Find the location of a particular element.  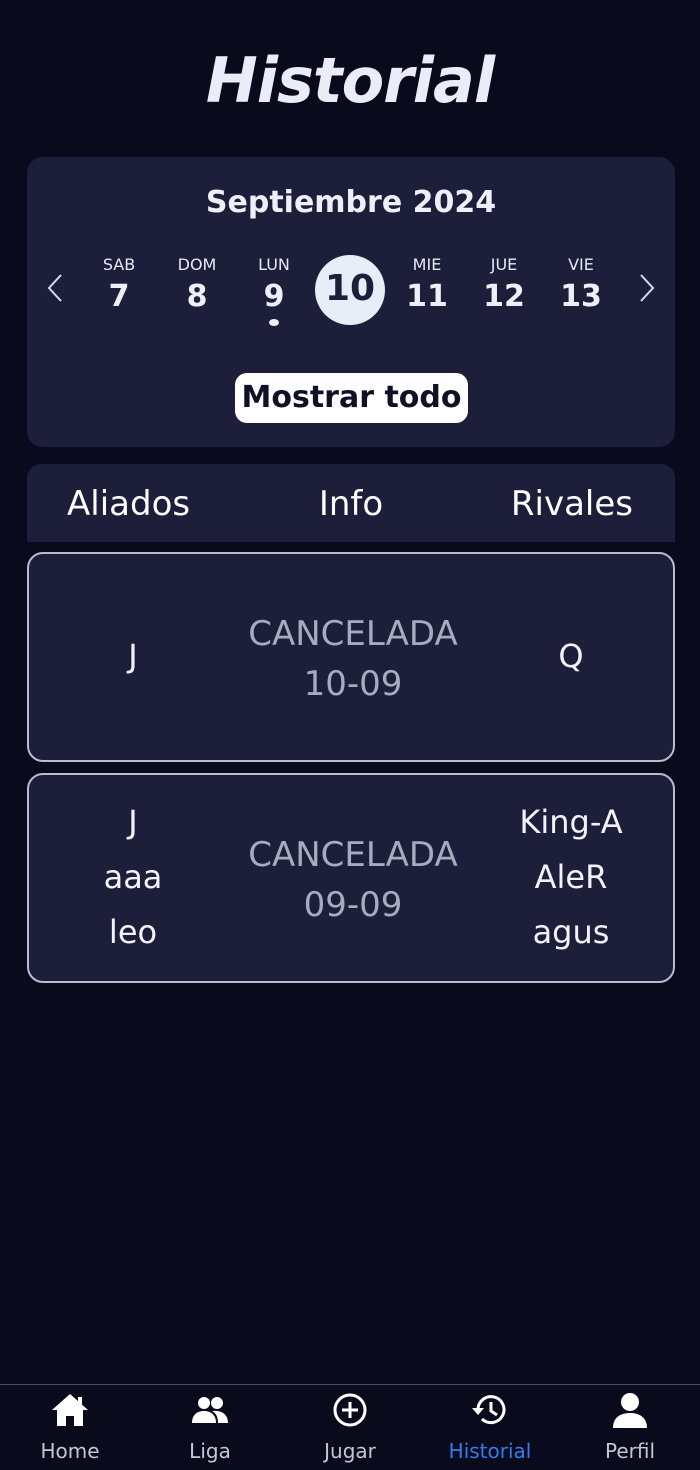

day-mie-11: MIE 11 is located at coordinates (427, 284).